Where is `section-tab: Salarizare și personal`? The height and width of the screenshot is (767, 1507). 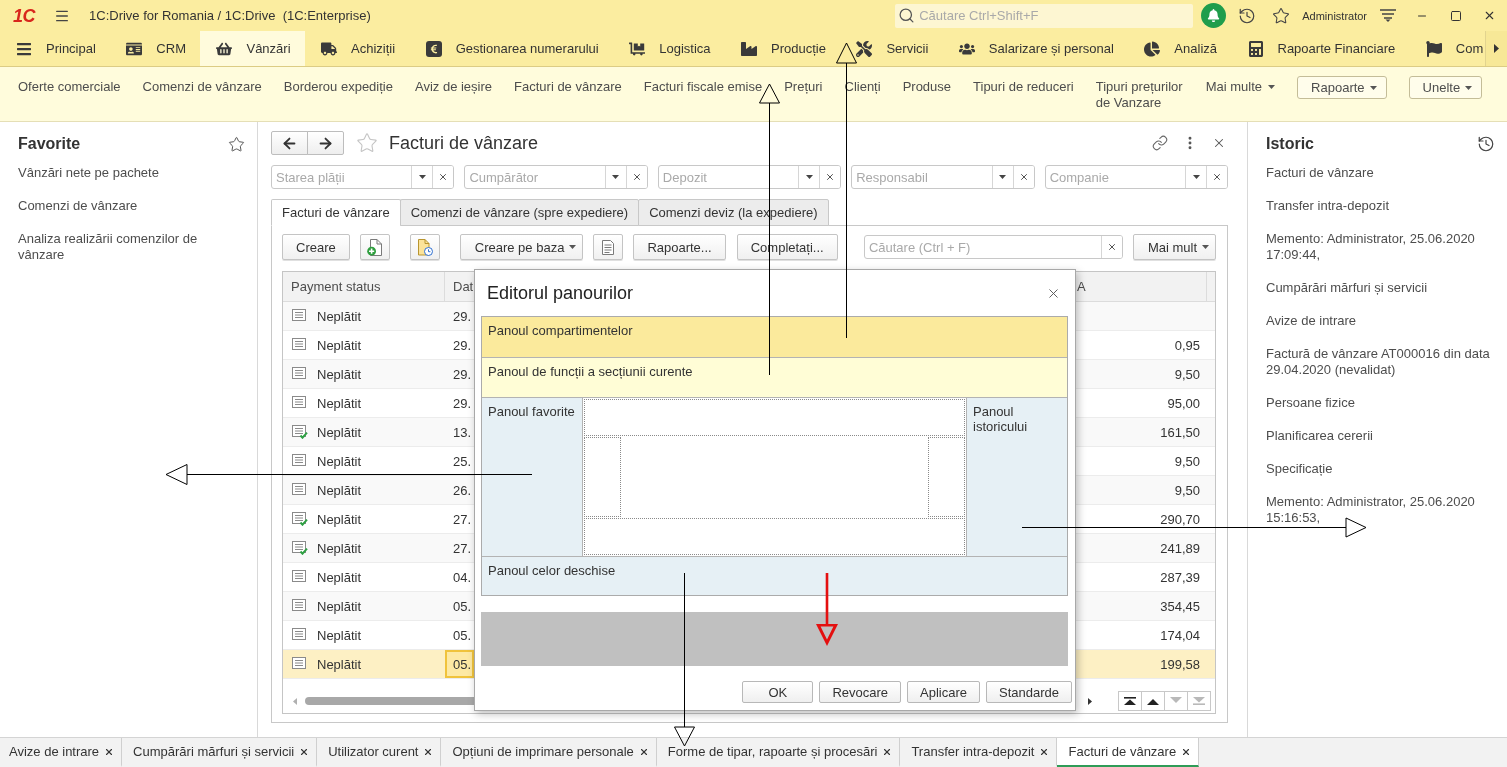 section-tab: Salarizare și personal is located at coordinates (1035, 48).